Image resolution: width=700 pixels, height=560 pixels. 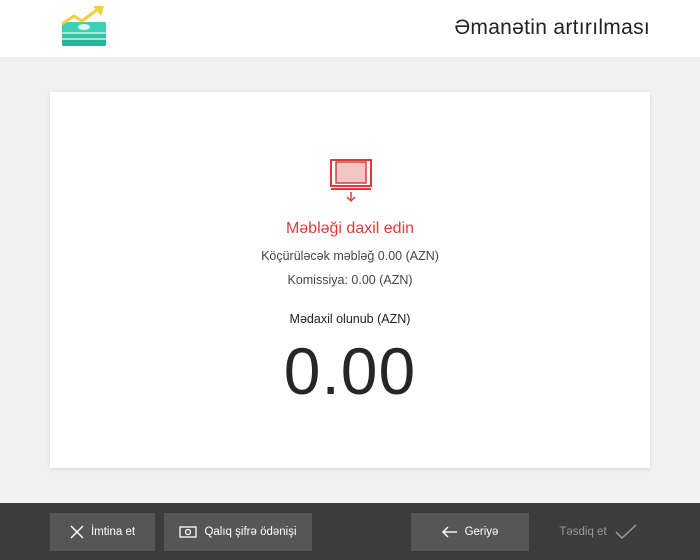 I want to click on back-button: Geriyə, so click(x=470, y=532).